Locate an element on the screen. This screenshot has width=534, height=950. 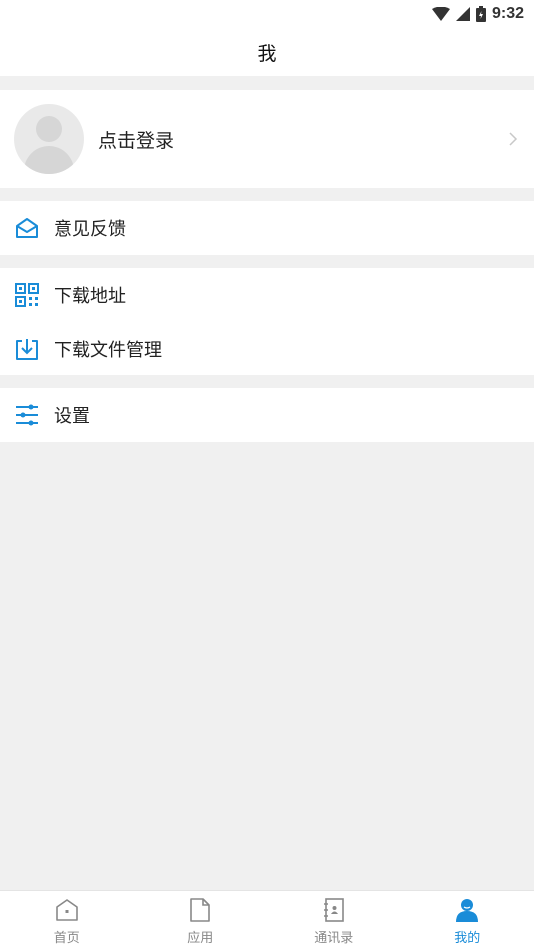
qr-code-icon is located at coordinates (27, 295).